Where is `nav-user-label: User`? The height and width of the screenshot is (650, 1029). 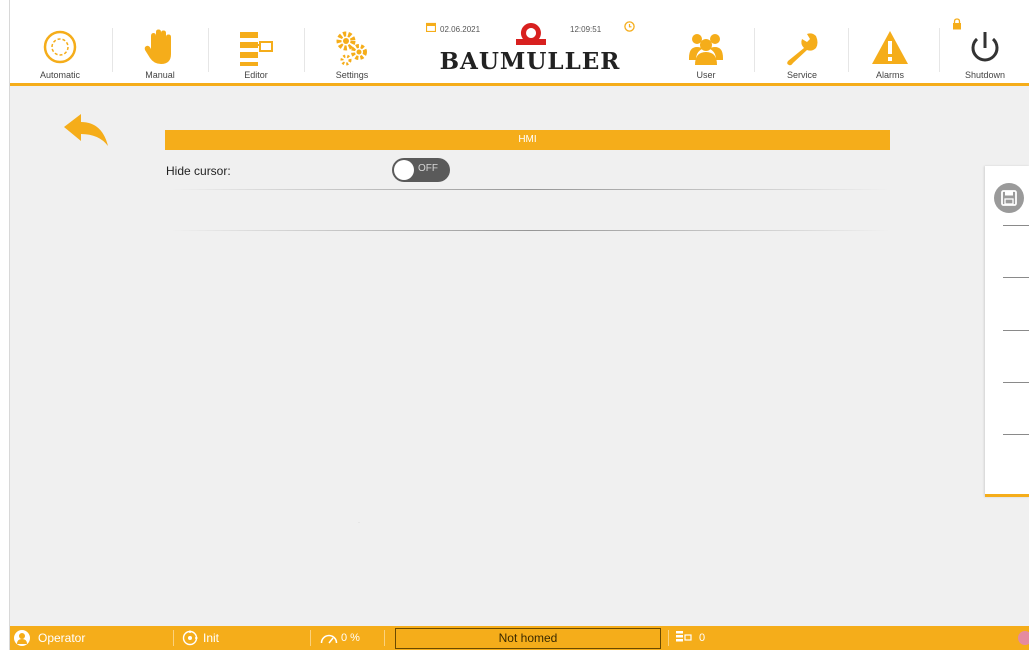 nav-user-label: User is located at coordinates (706, 75).